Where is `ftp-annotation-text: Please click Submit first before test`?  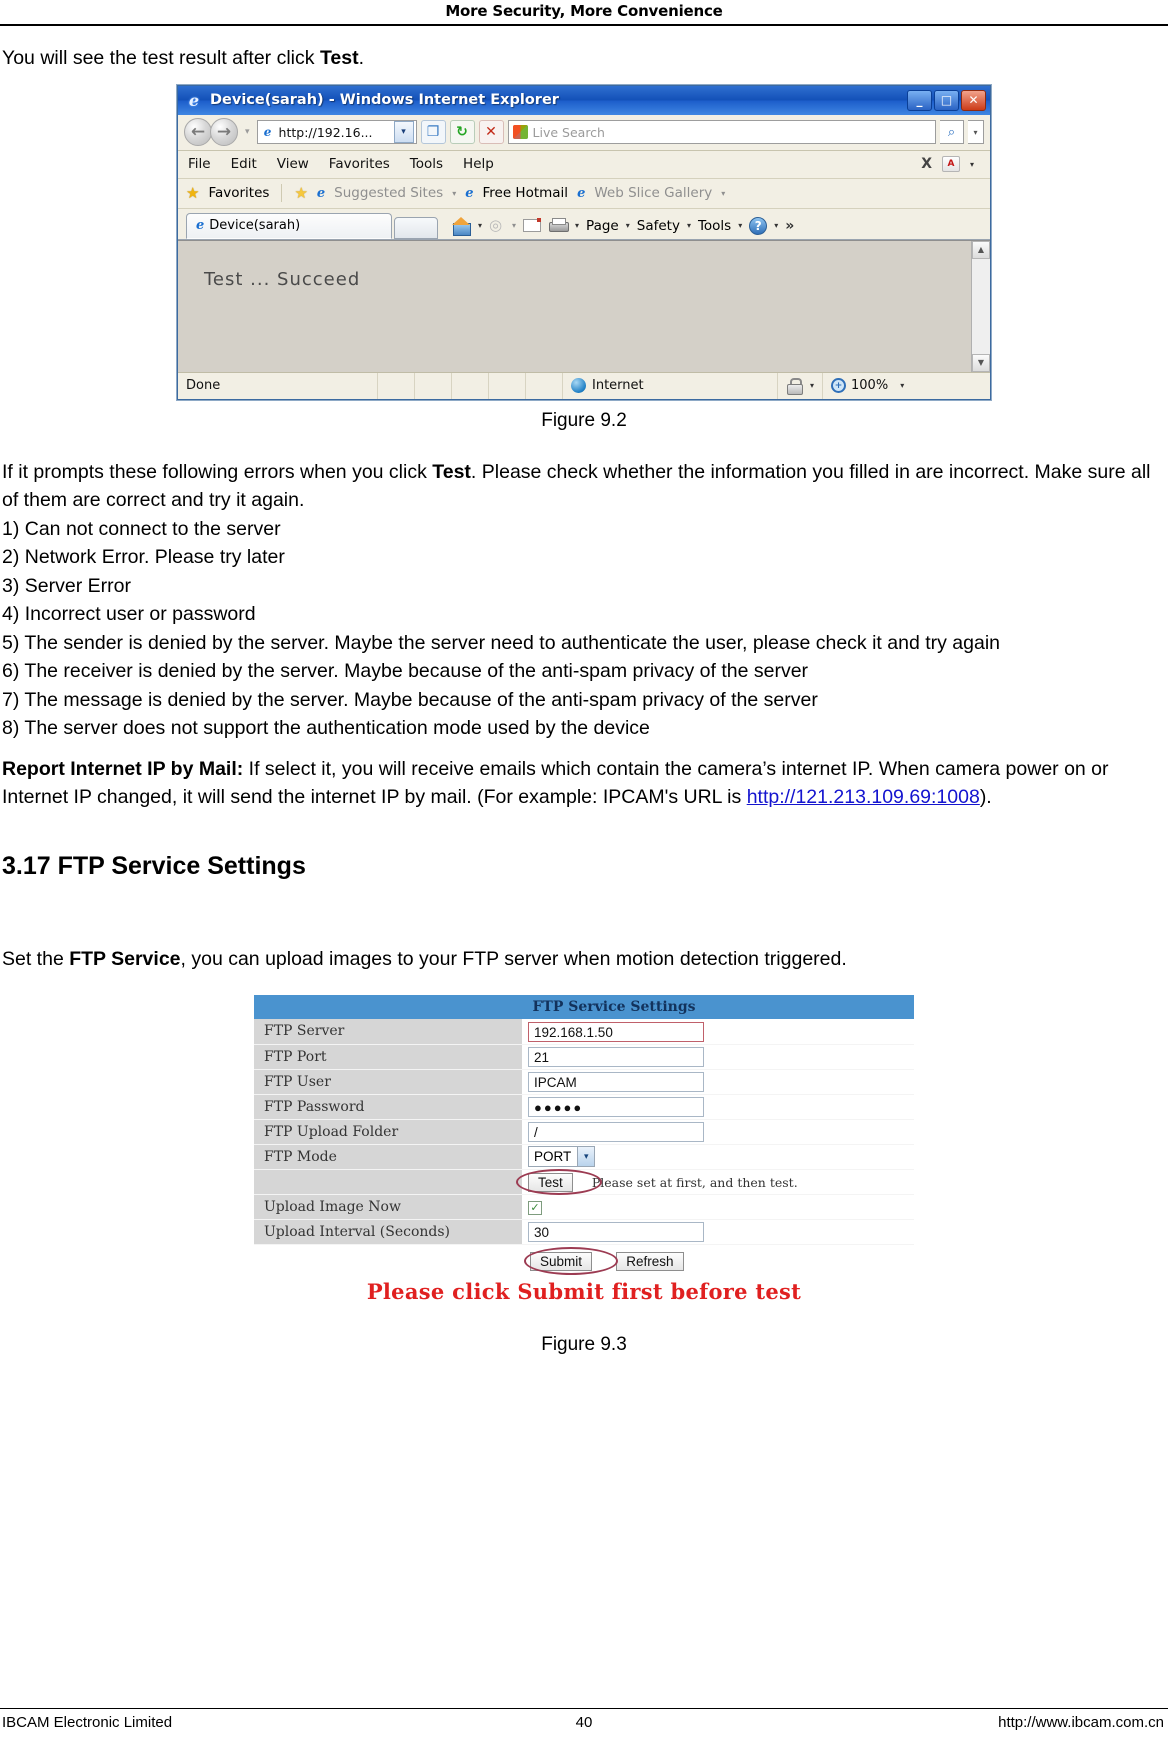 ftp-annotation-text: Please click Submit first before test is located at coordinates (584, 1291).